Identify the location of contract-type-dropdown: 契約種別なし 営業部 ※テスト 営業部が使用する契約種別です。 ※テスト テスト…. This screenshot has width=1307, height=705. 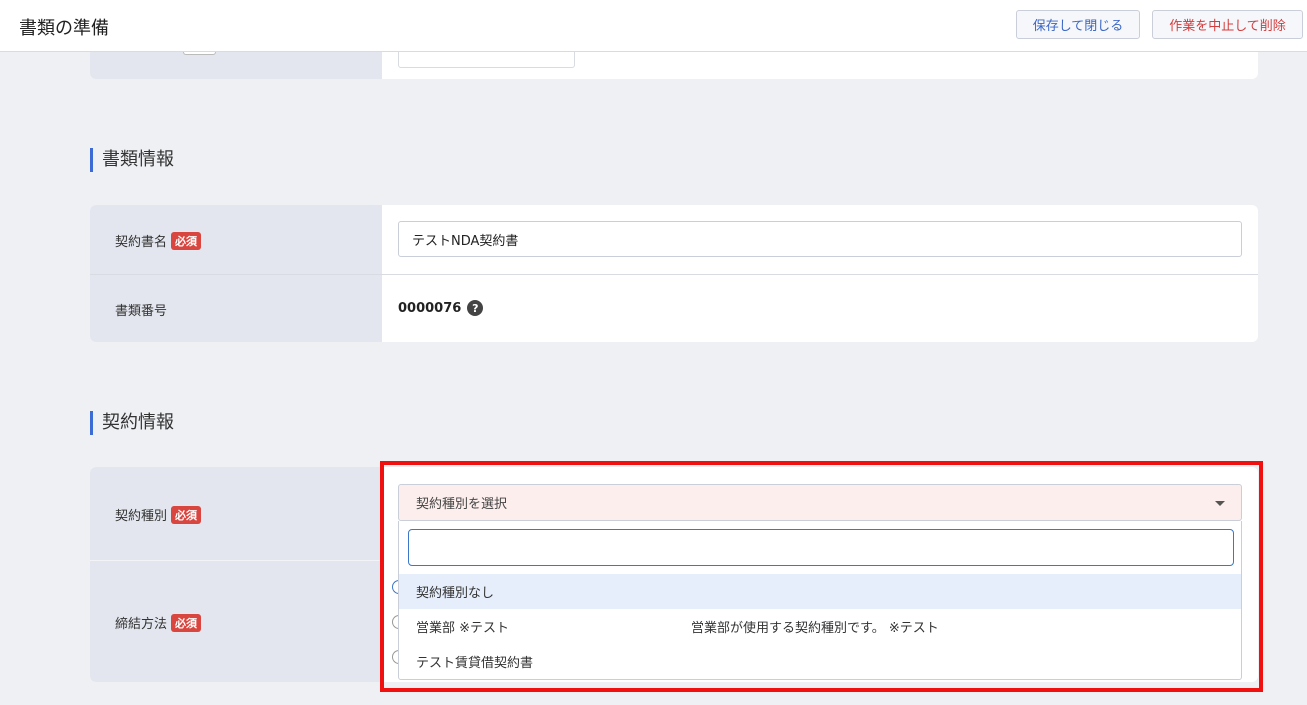
(820, 600).